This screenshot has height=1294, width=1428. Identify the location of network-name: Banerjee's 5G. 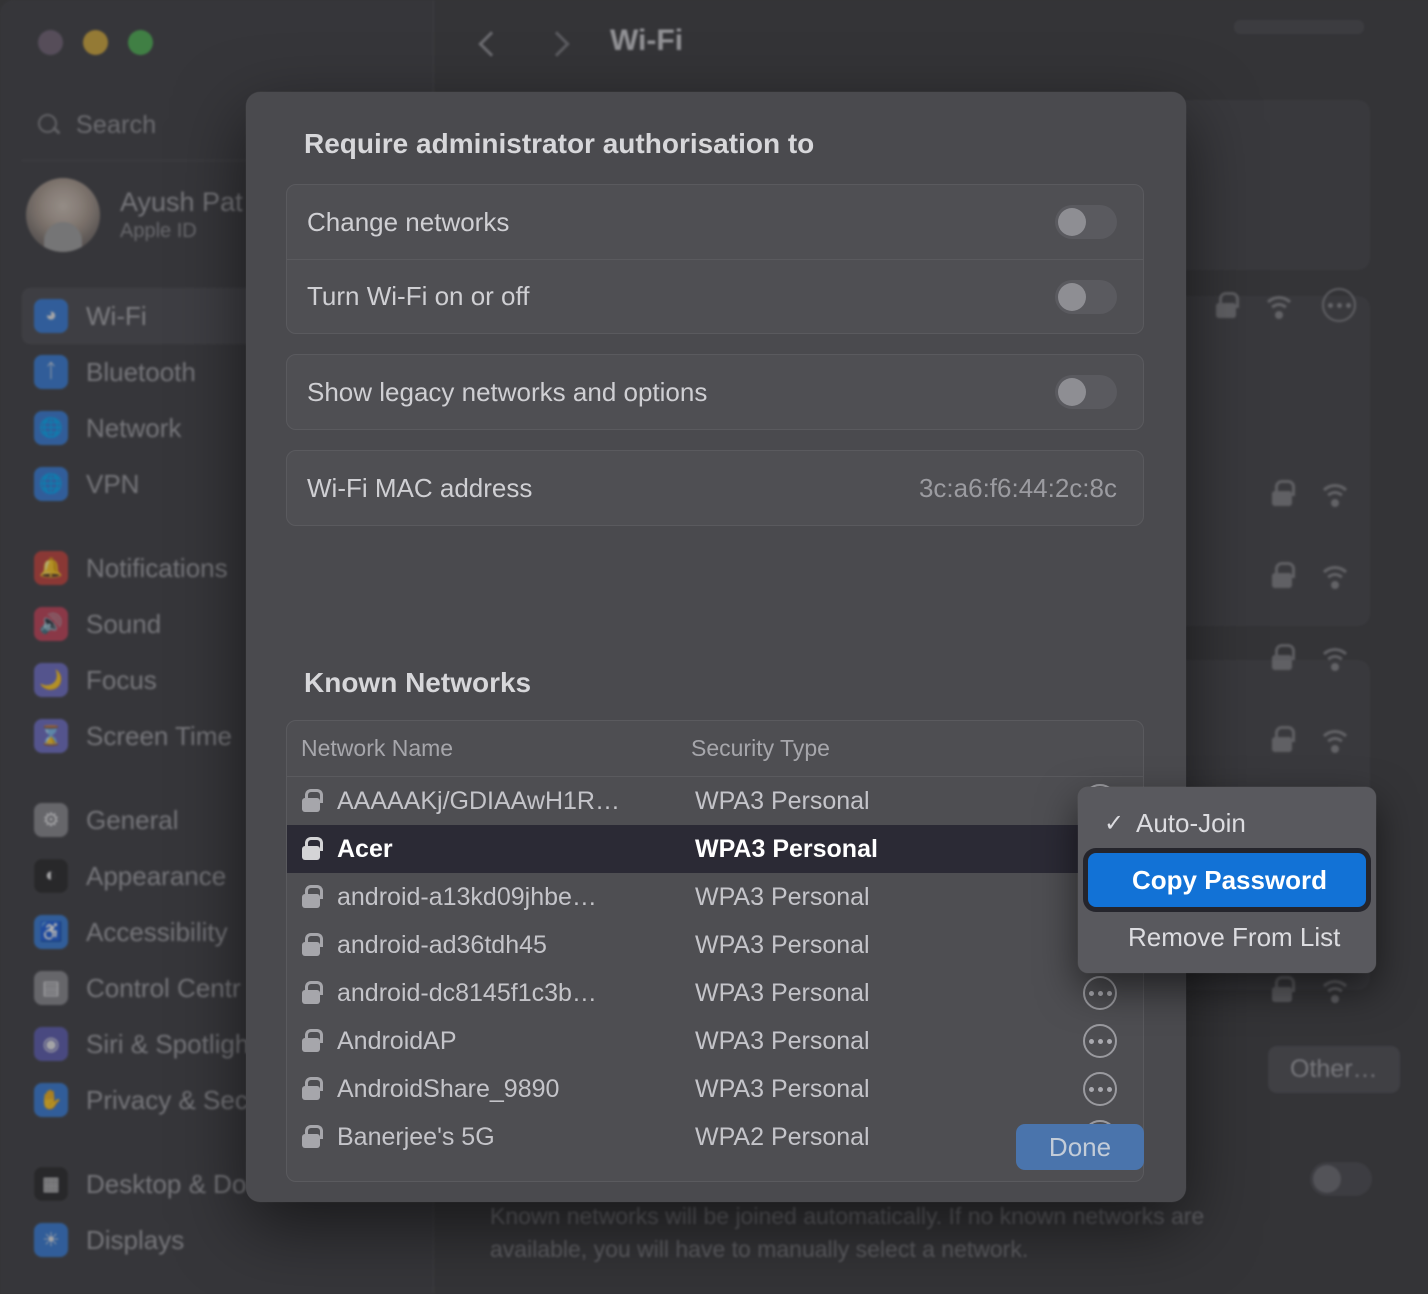
(416, 1136).